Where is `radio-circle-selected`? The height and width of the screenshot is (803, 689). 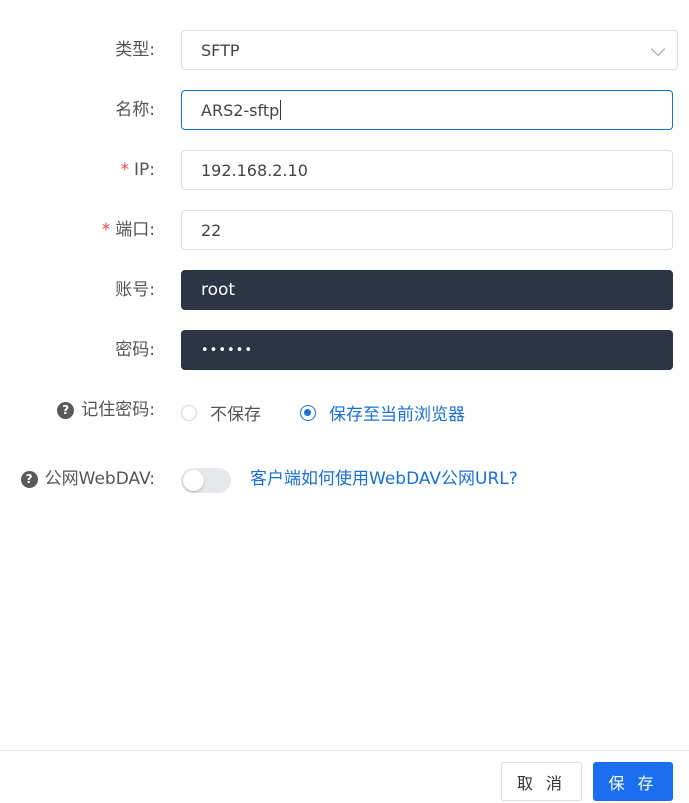 radio-circle-selected is located at coordinates (308, 412).